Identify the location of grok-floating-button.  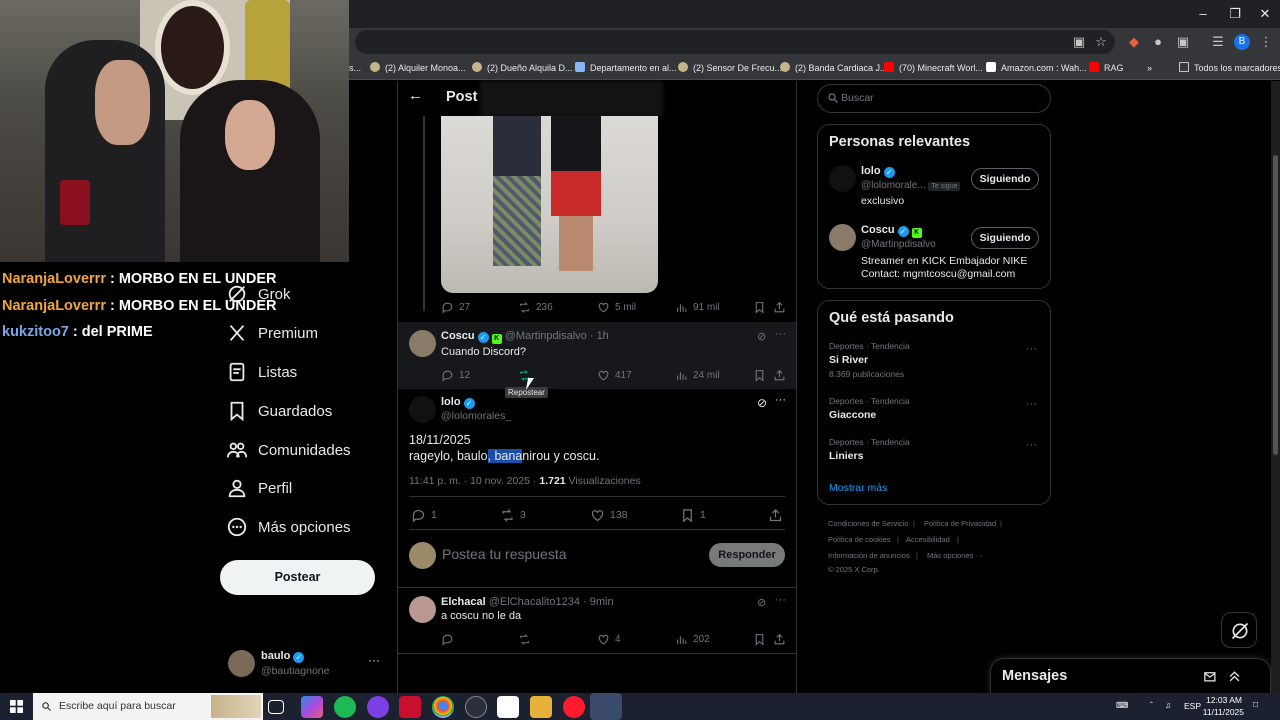
(1239, 630).